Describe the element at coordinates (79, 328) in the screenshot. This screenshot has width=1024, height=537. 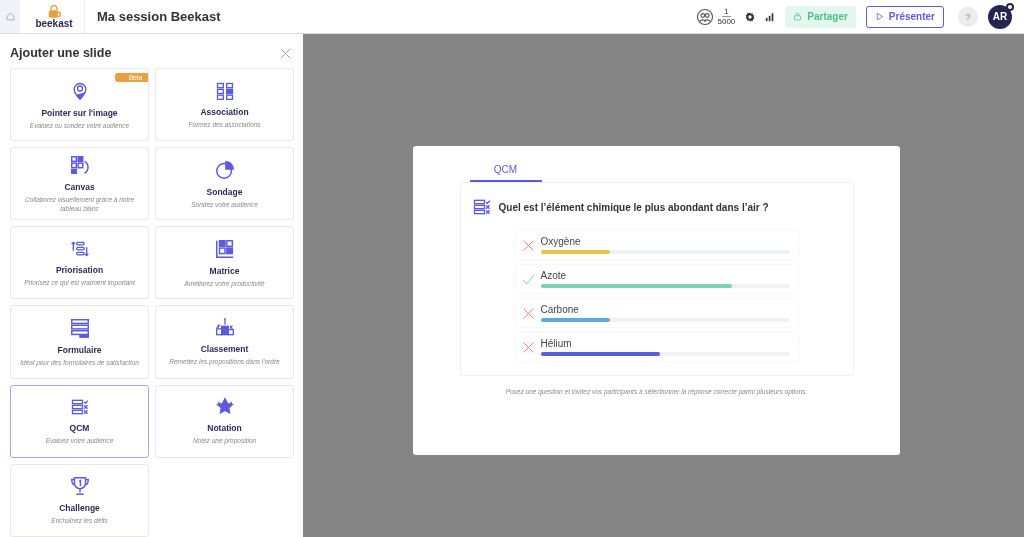
I see `form-icon` at that location.